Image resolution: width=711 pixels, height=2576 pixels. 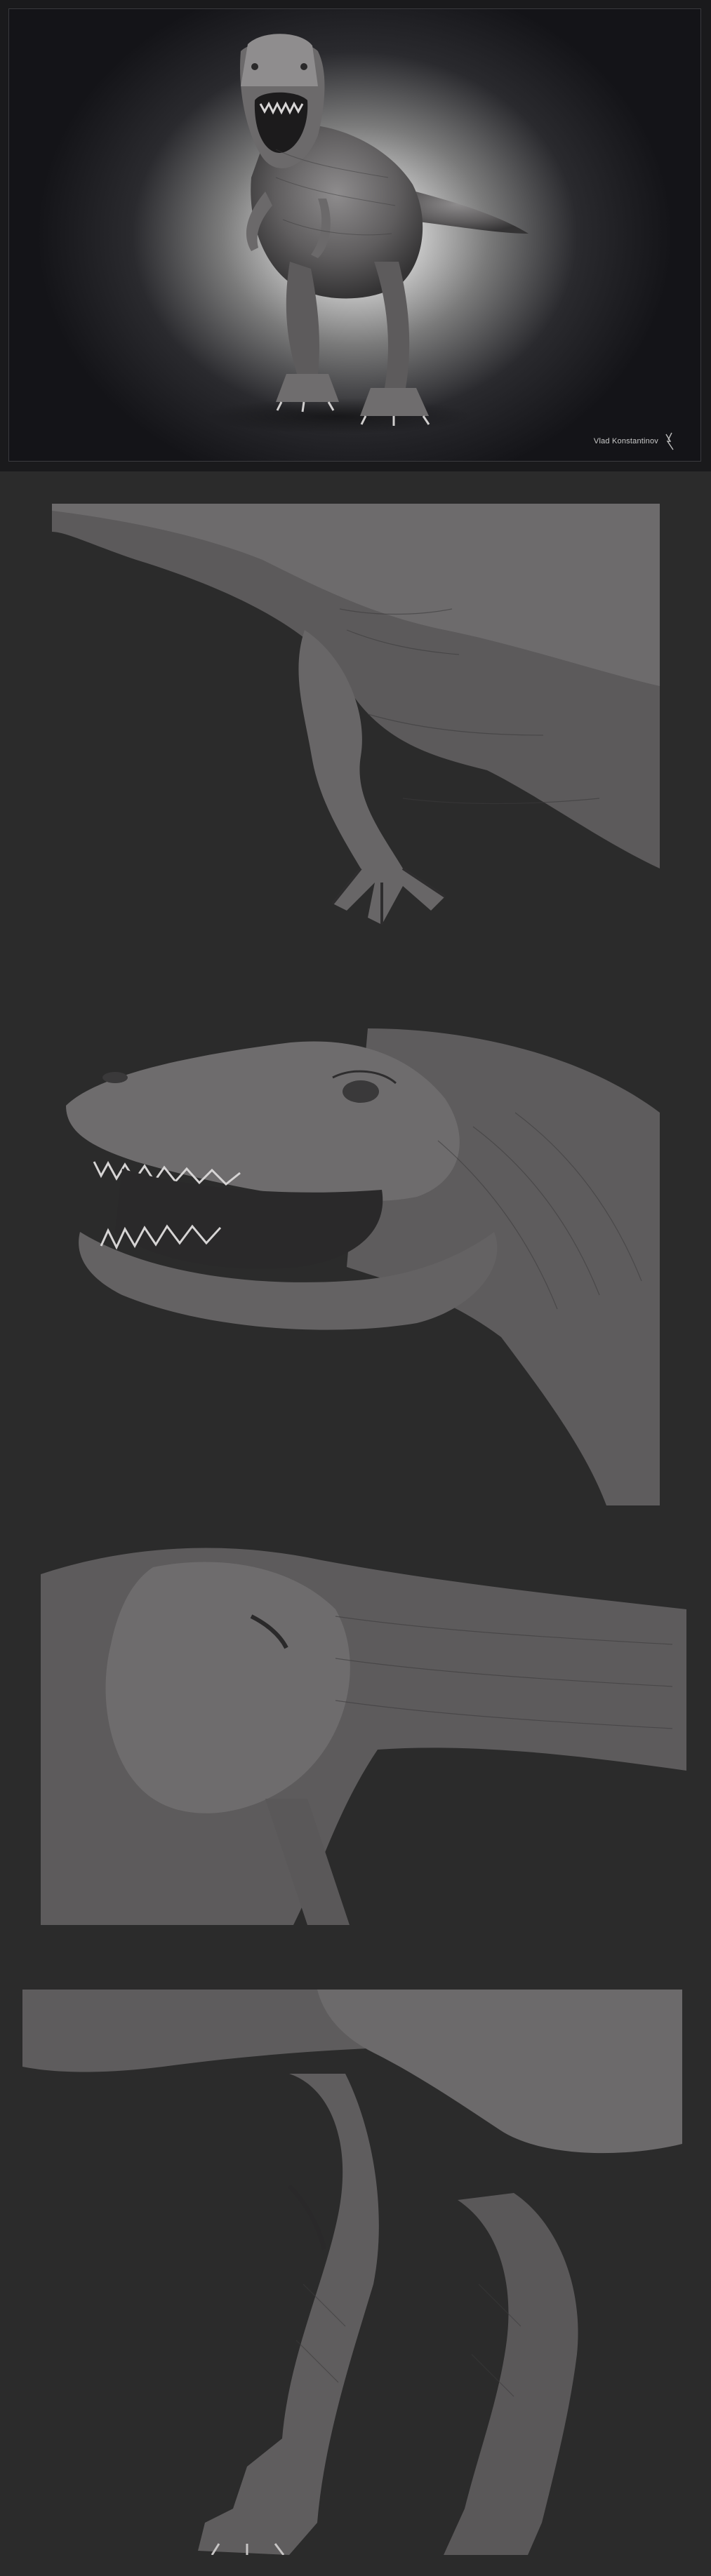 I want to click on forearm-detail-image, so click(x=356, y=722).